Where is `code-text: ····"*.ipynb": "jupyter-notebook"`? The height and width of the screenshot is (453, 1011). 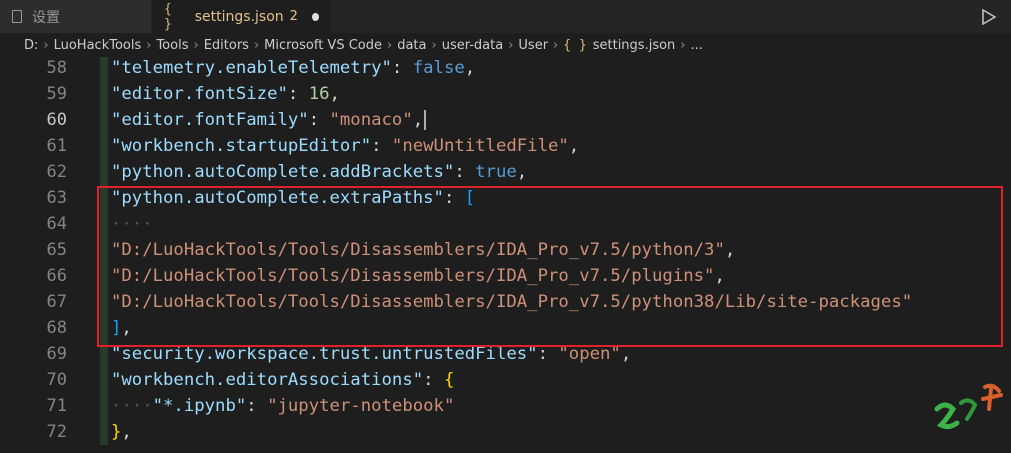
code-text: ····"*.ipynb": "jupyter-notebook" is located at coordinates (283, 406).